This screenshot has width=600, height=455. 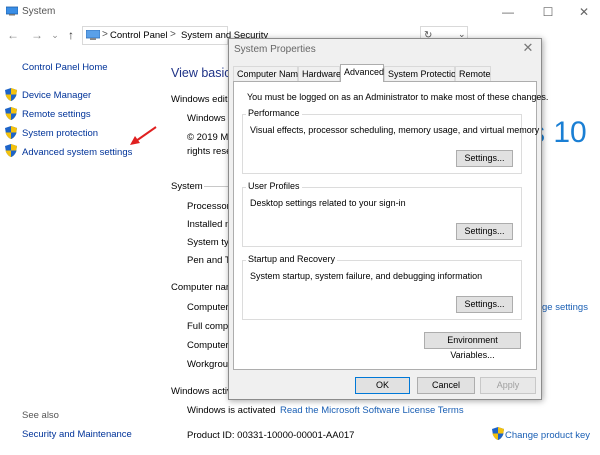 What do you see at coordinates (528, 48) in the screenshot?
I see `dialog-close-button: ✕` at bounding box center [528, 48].